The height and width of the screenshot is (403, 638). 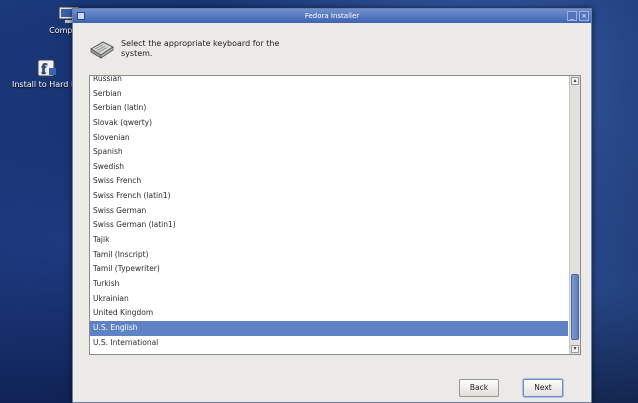 I want to click on keyboard-list-item: Swiss German (latin1), so click(x=329, y=225).